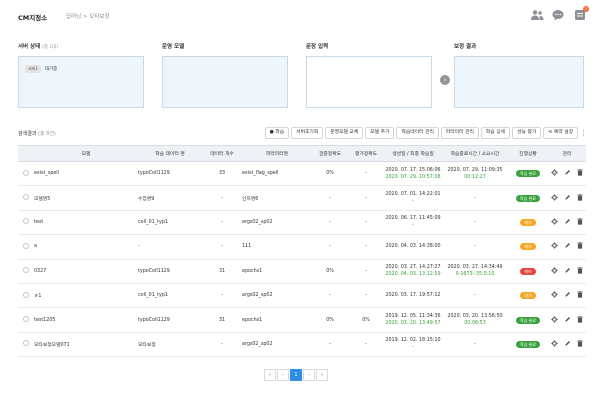  What do you see at coordinates (270, 375) in the screenshot?
I see `first-page-button: «` at bounding box center [270, 375].